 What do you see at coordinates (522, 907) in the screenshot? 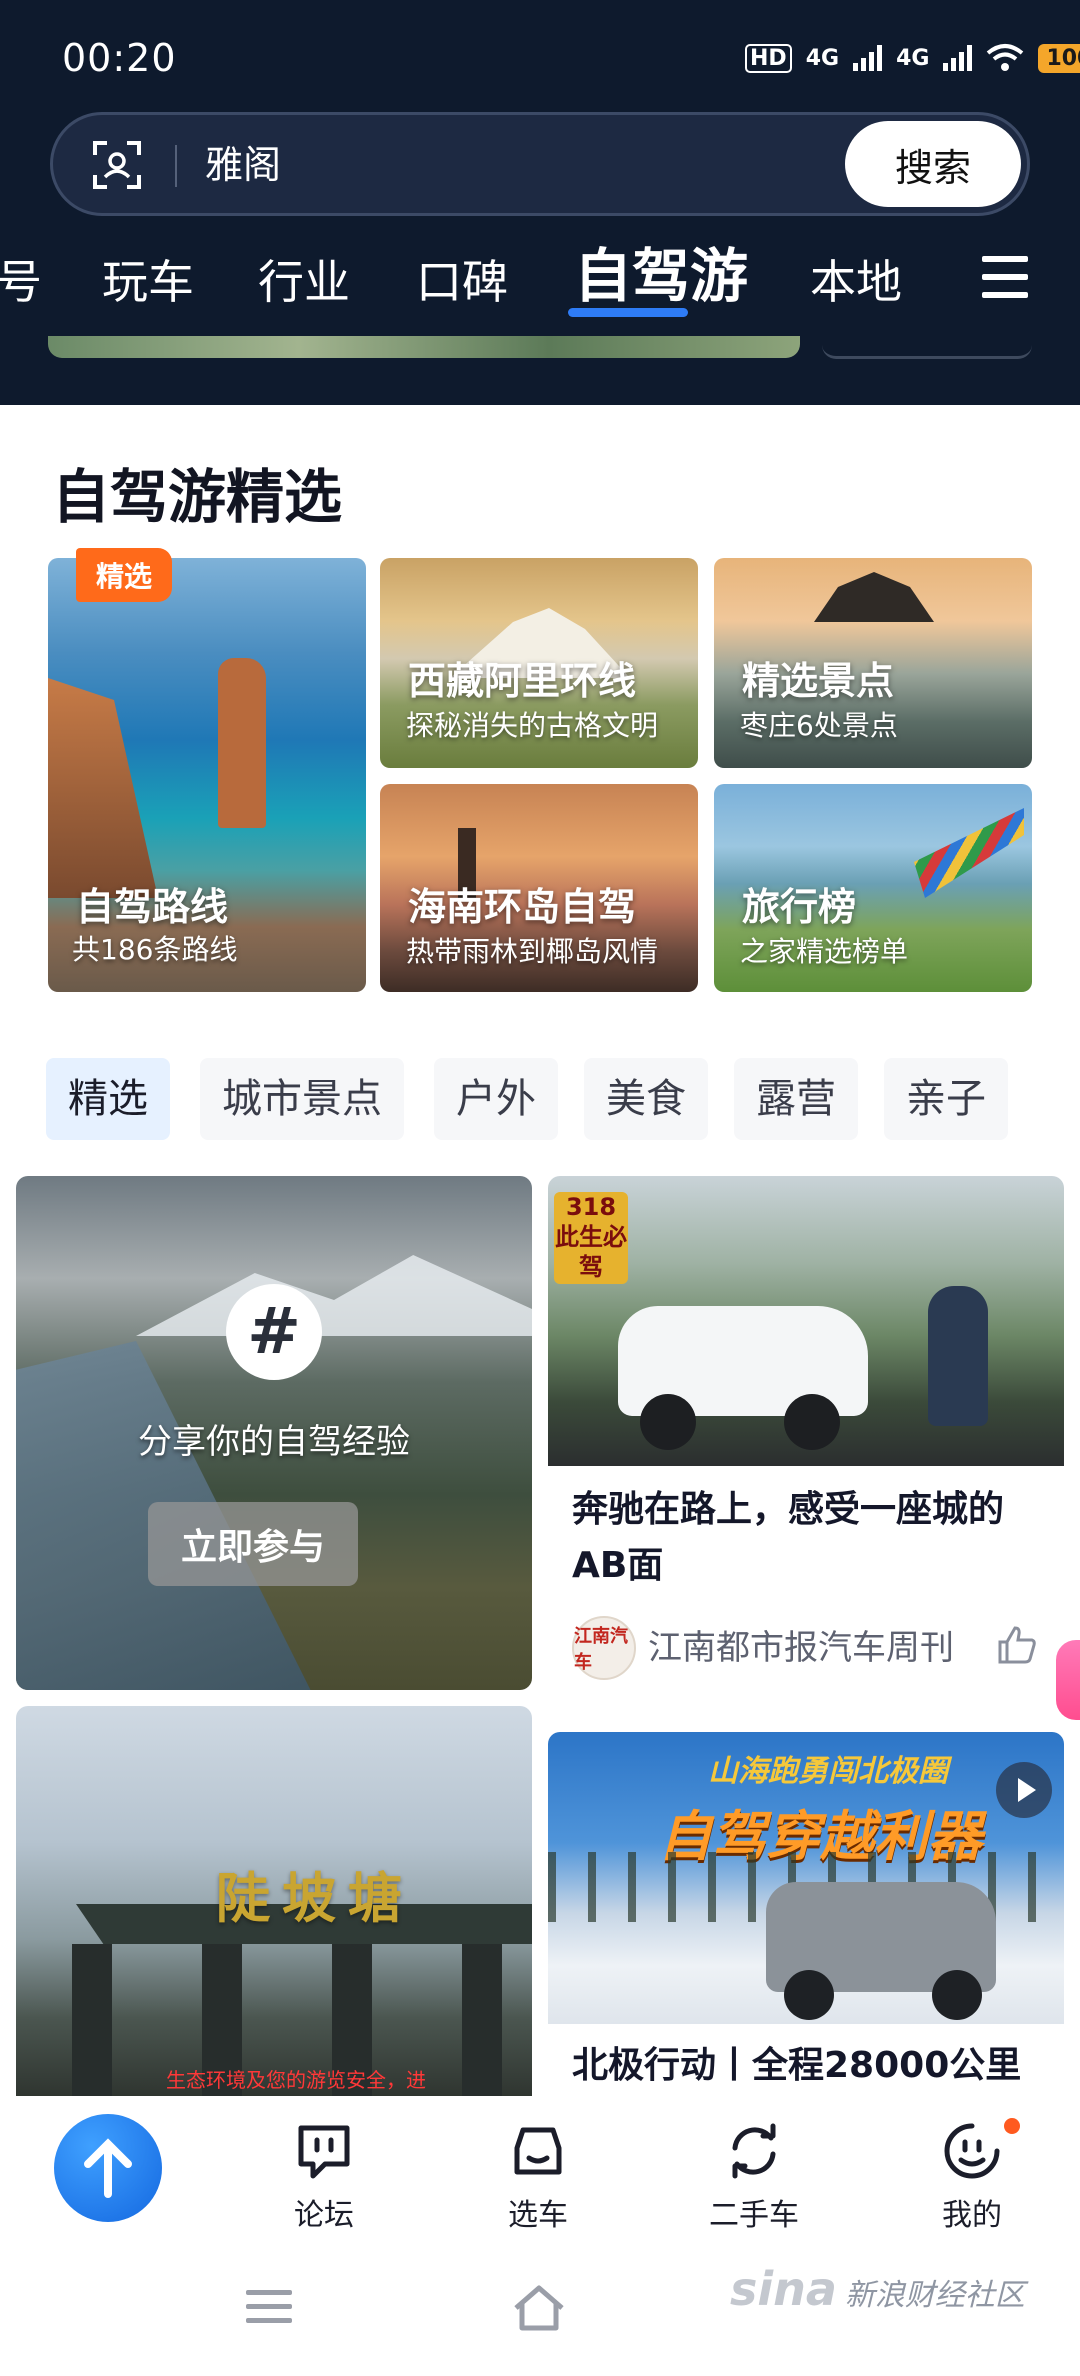
I see `card-title: 海南环岛自驾` at bounding box center [522, 907].